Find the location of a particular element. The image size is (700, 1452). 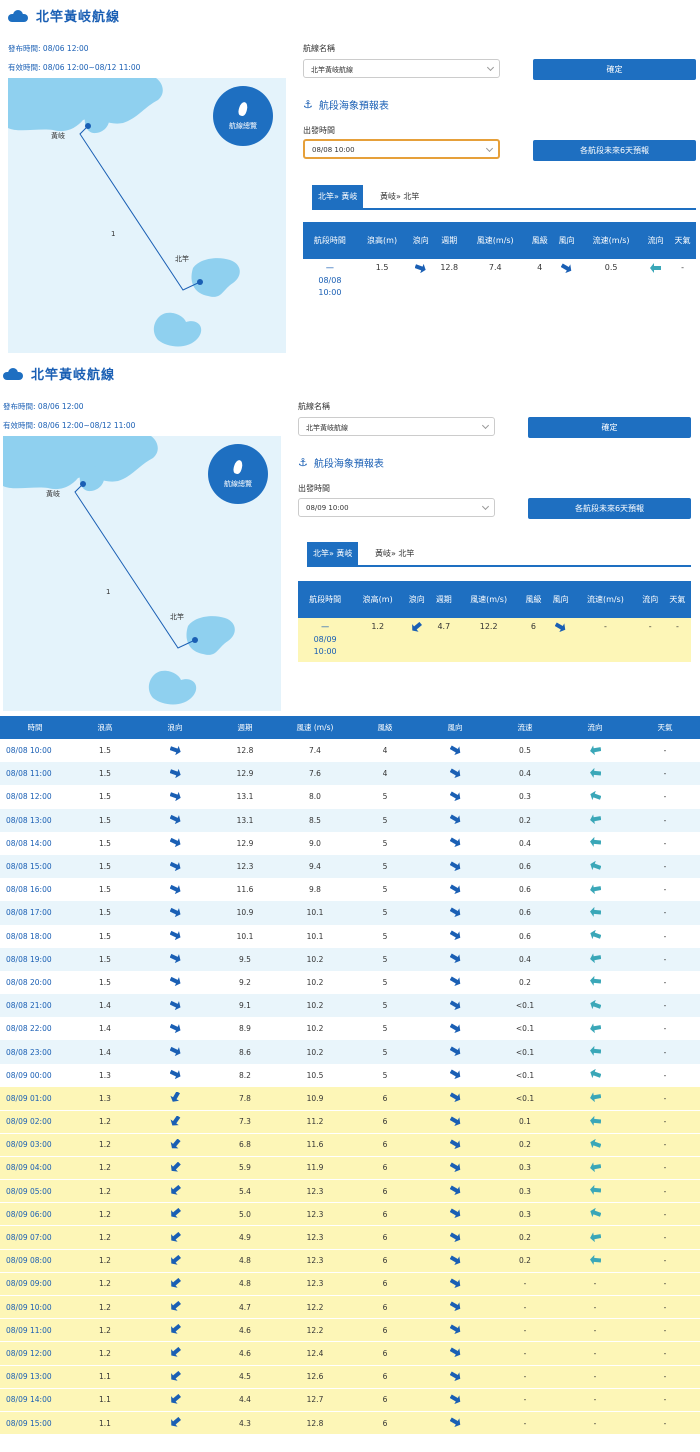

issue-value: 08/06 12:00 is located at coordinates (60, 406).